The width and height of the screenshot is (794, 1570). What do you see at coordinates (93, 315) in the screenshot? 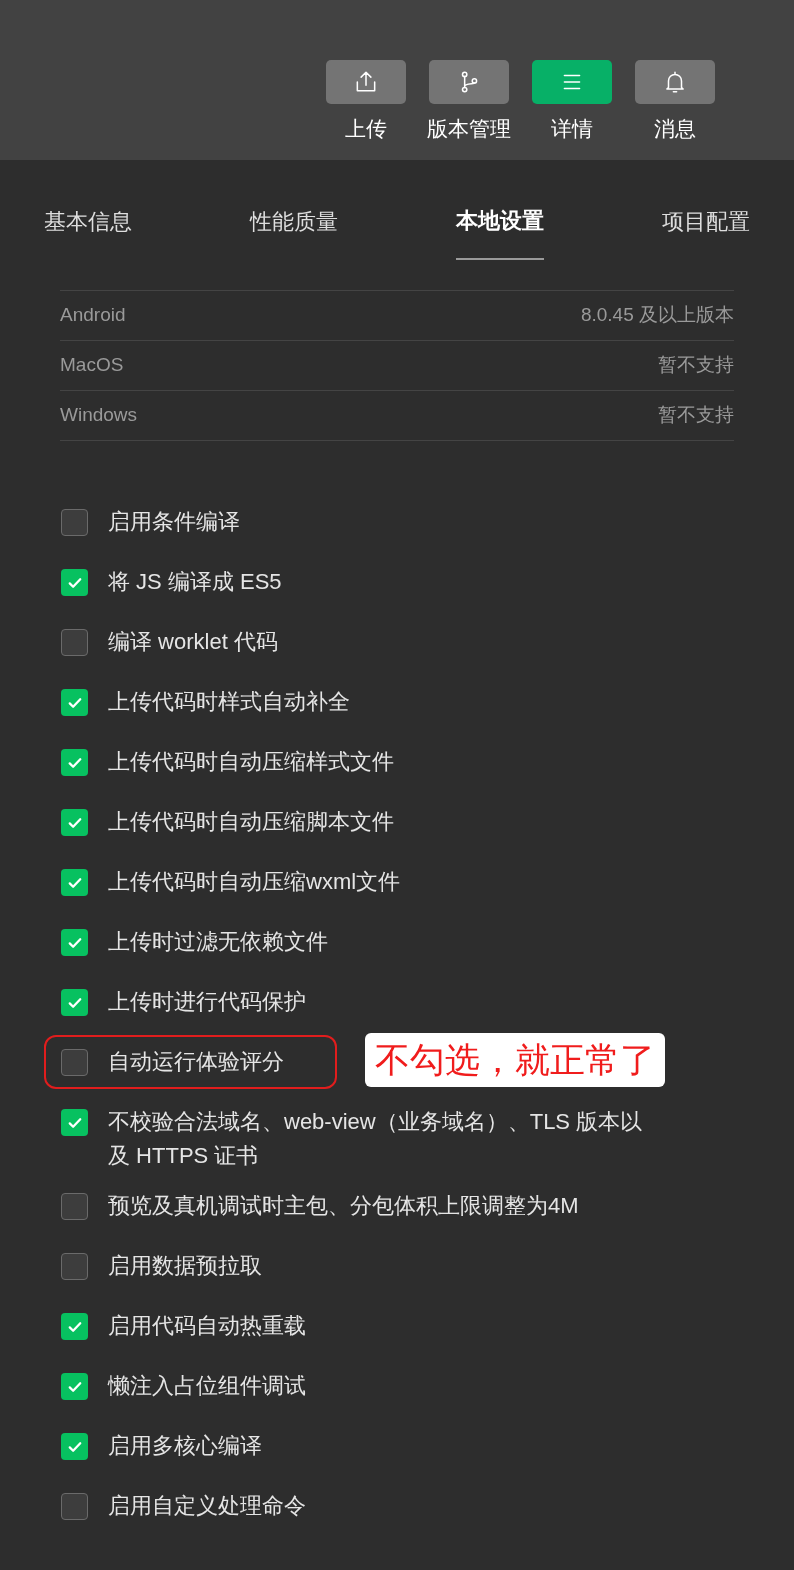
I see `platform-name: Android` at bounding box center [93, 315].